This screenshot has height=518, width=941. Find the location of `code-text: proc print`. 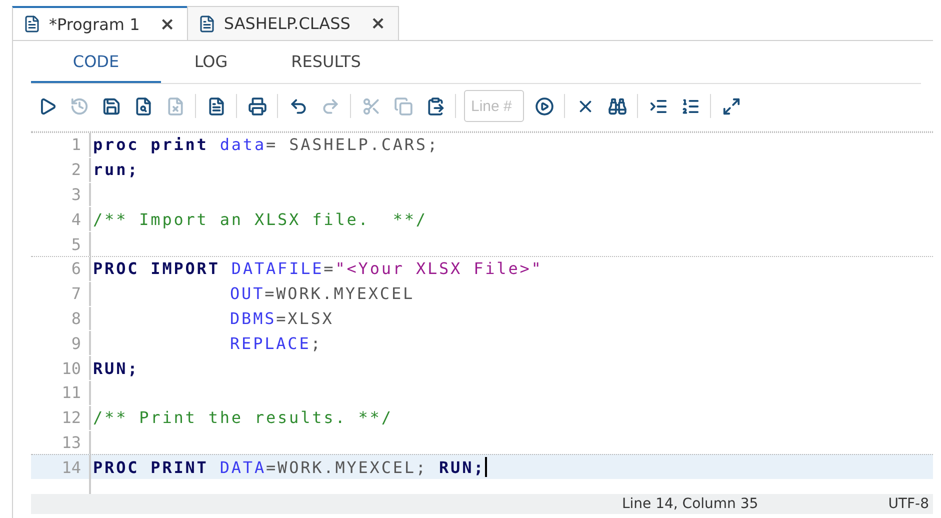

code-text: proc print is located at coordinates (150, 144).